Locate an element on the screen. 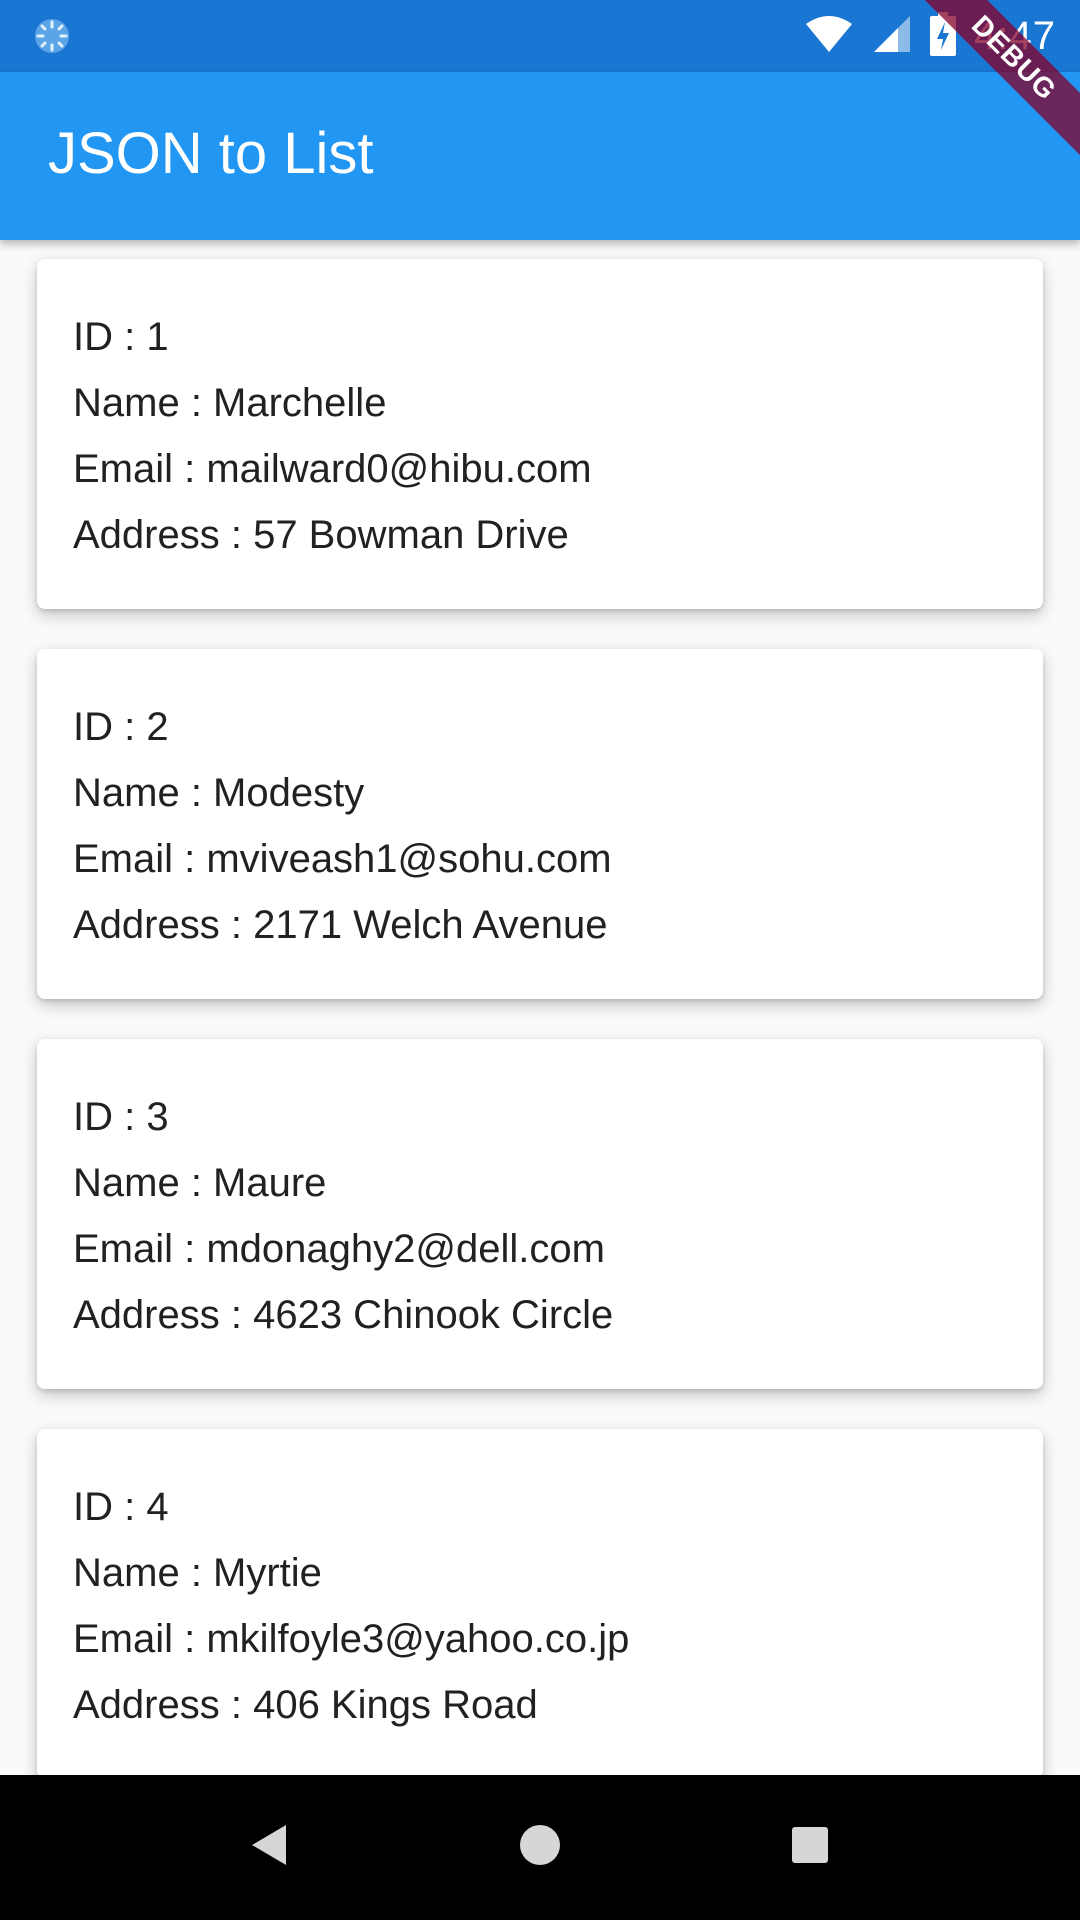 The image size is (1080, 1920). item-email: Email : mailward0@hibu.com is located at coordinates (332, 469).